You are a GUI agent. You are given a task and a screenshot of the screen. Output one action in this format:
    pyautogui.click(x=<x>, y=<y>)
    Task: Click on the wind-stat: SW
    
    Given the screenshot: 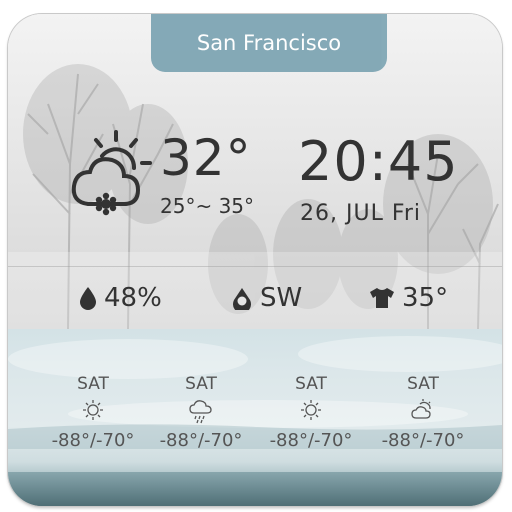 What is the action you would take?
    pyautogui.click(x=266, y=298)
    